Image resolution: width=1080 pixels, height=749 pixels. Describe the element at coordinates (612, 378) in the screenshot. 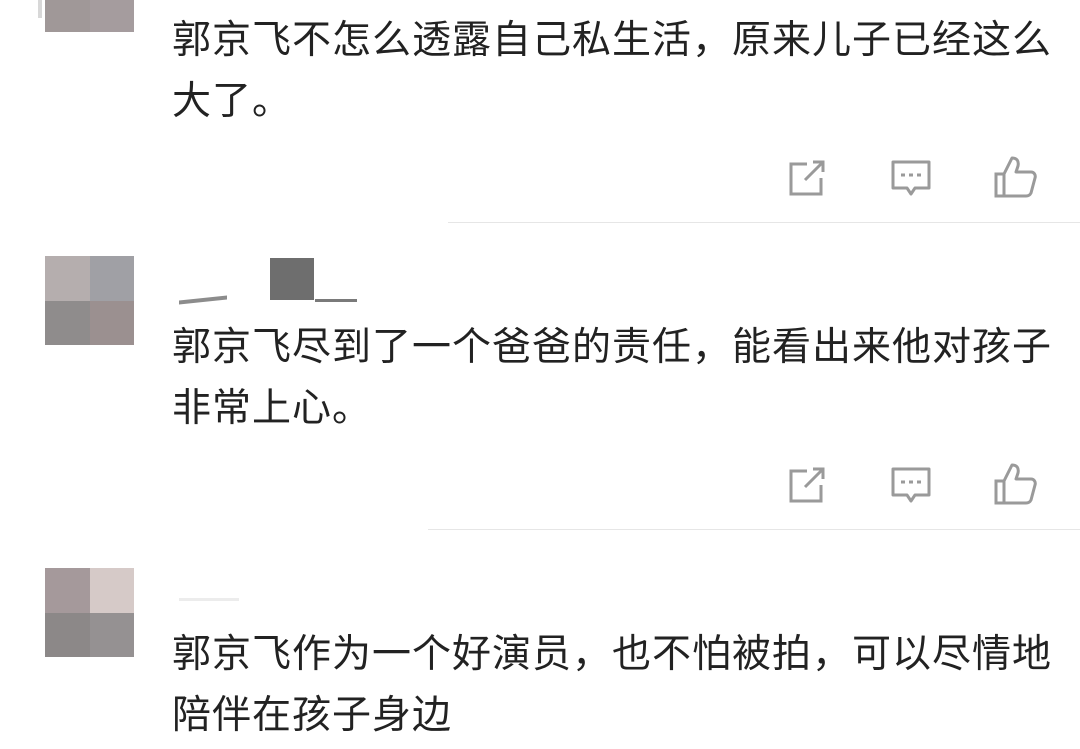

I see `comment-text: 郭京飞尽到了一个爸爸的责任，能看出来他对孩子非常上心。` at that location.